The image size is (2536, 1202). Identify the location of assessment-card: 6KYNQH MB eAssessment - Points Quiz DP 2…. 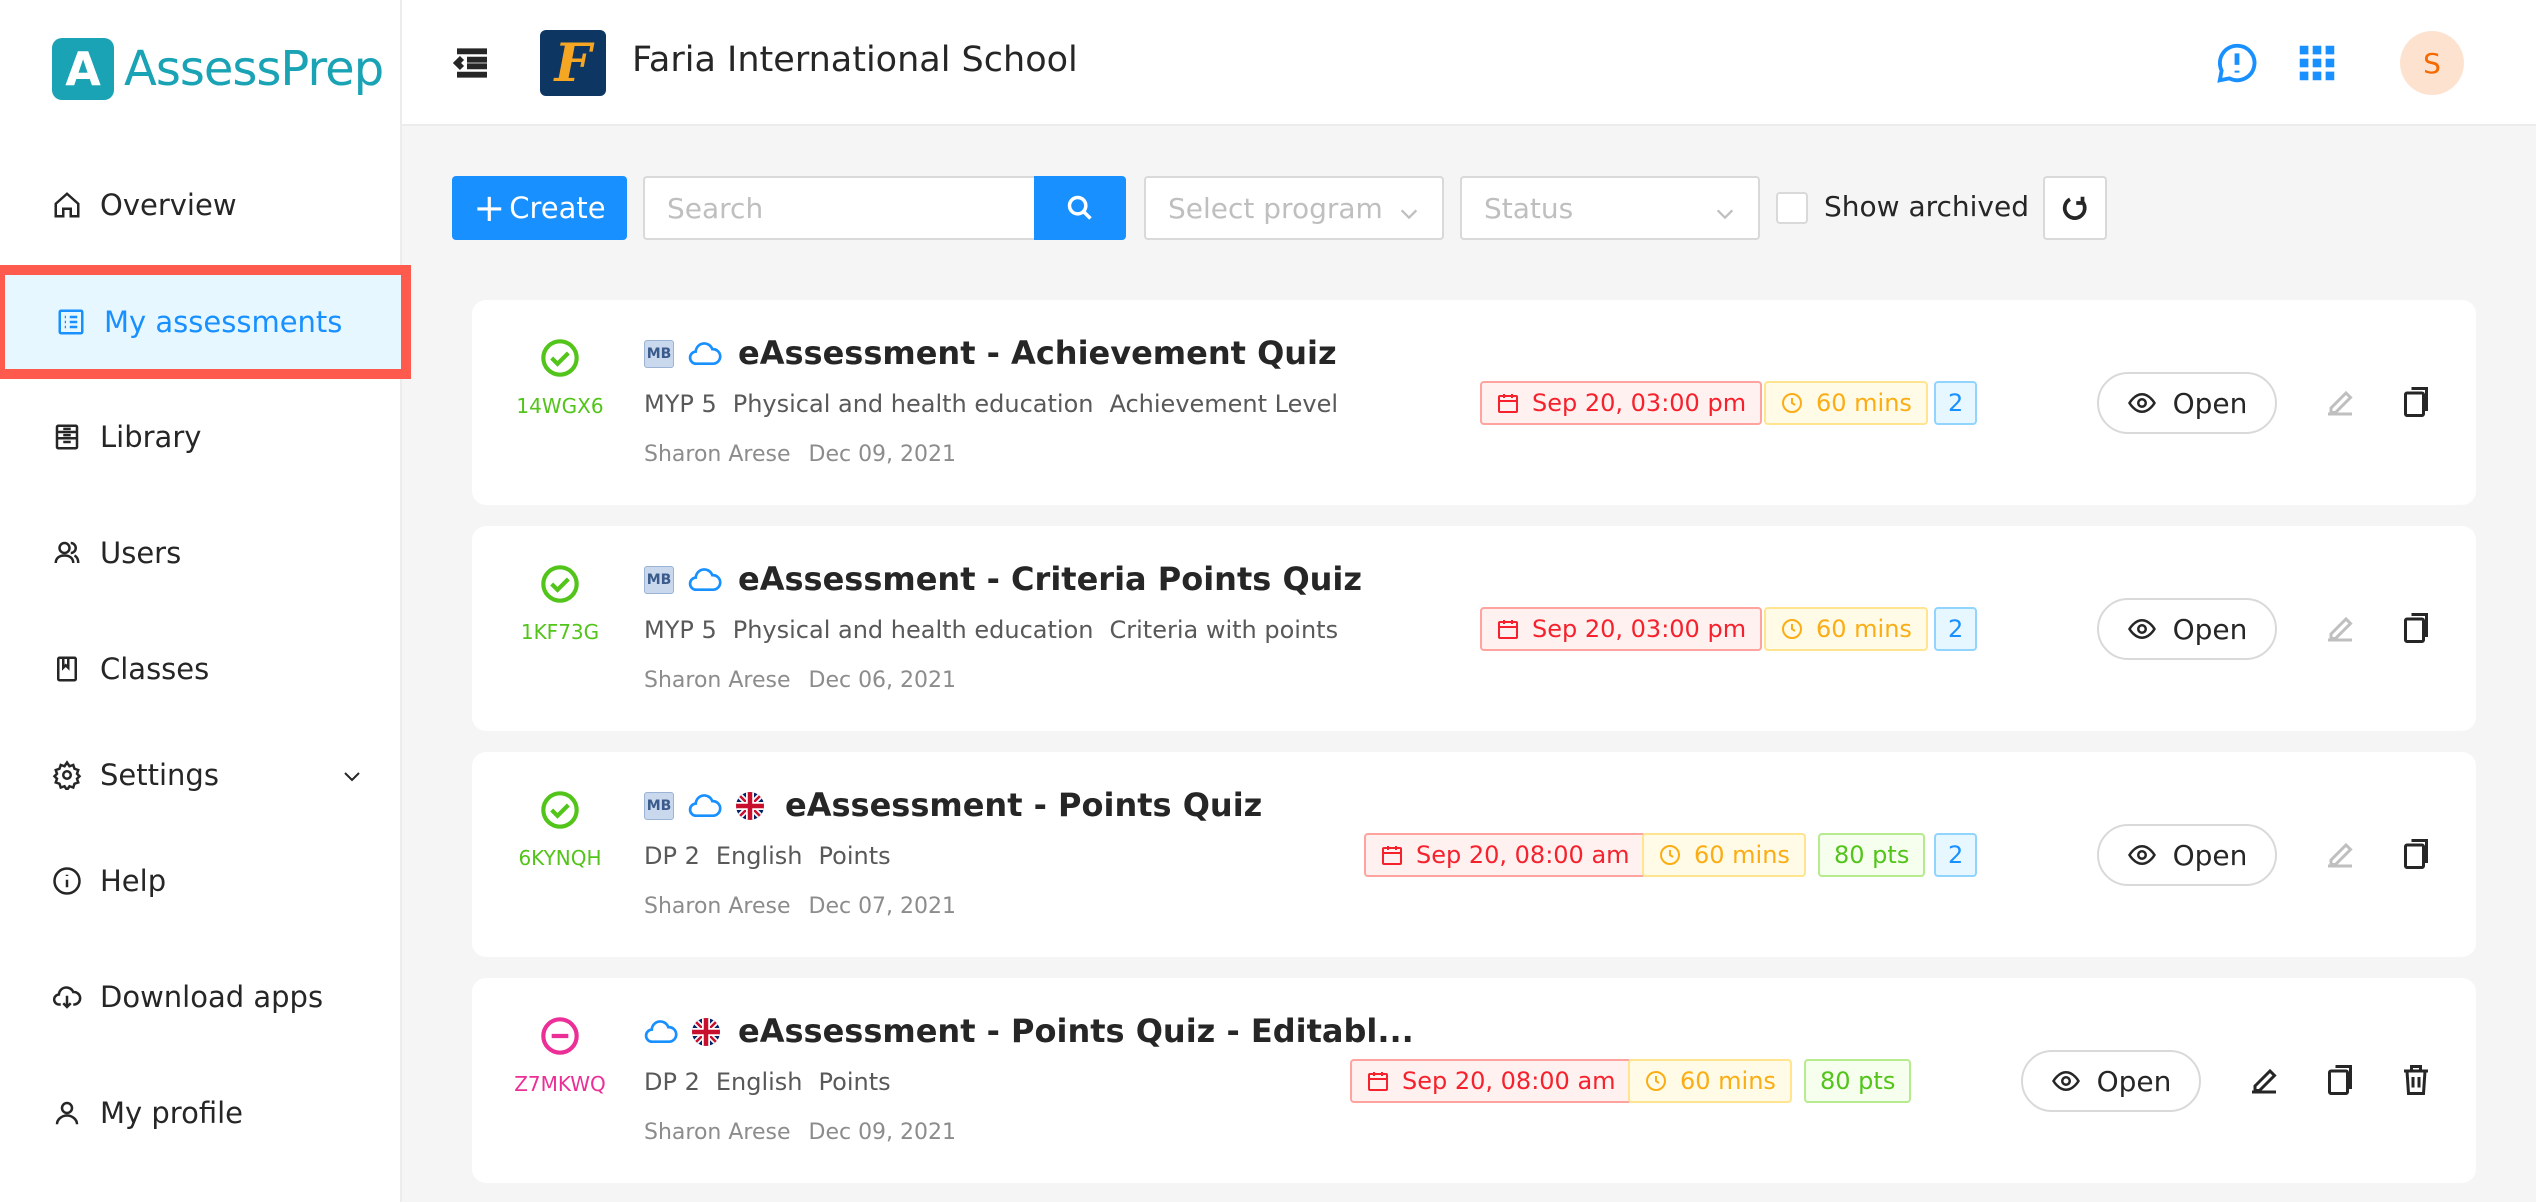
(1474, 854).